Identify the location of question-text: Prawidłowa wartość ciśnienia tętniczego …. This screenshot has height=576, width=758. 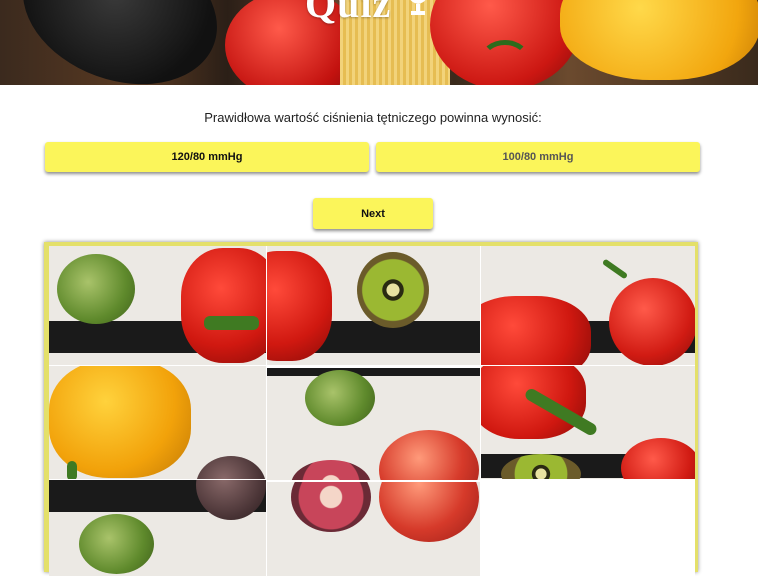
(373, 117).